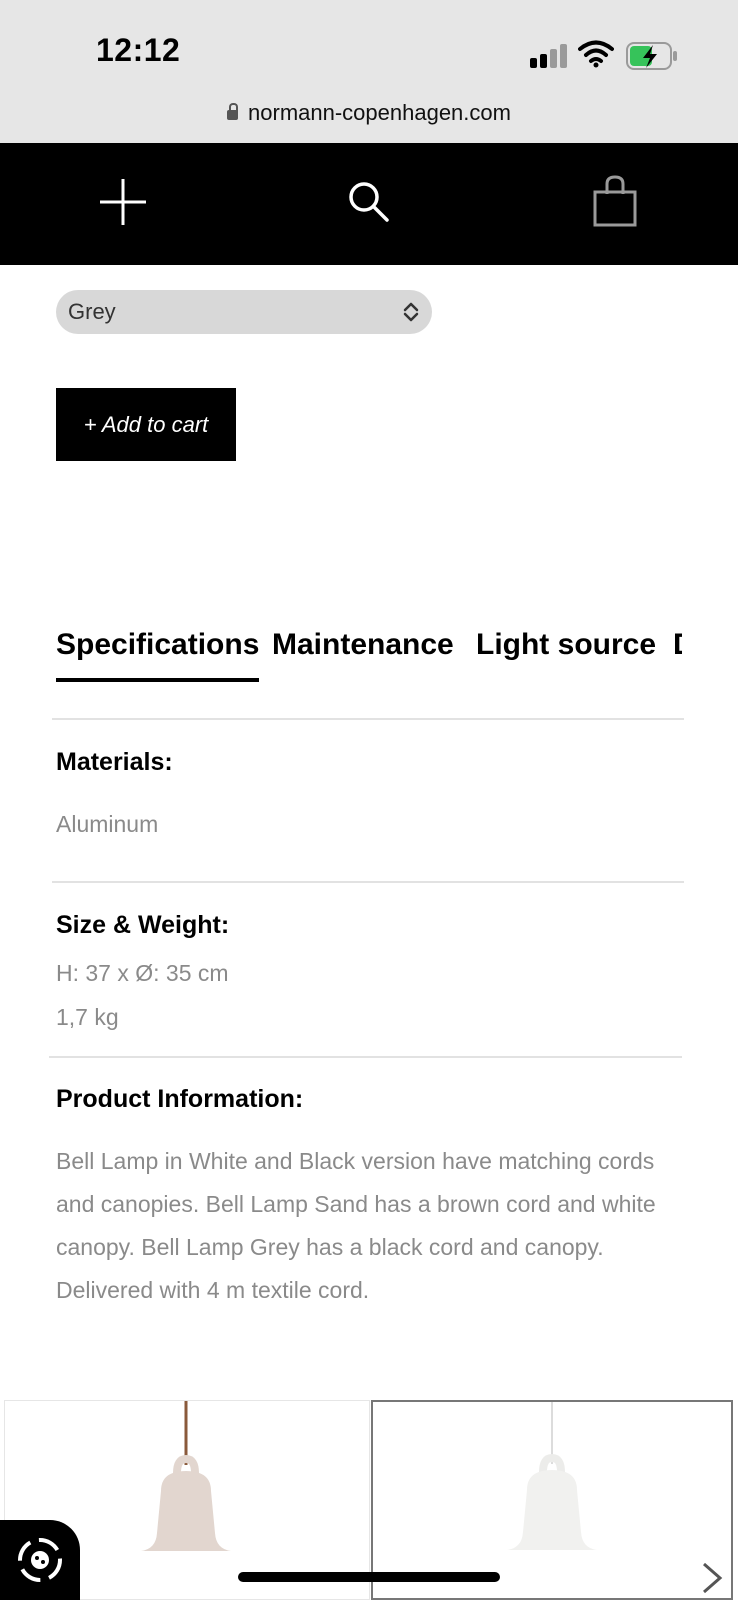  What do you see at coordinates (369, 1577) in the screenshot?
I see `home-indicator` at bounding box center [369, 1577].